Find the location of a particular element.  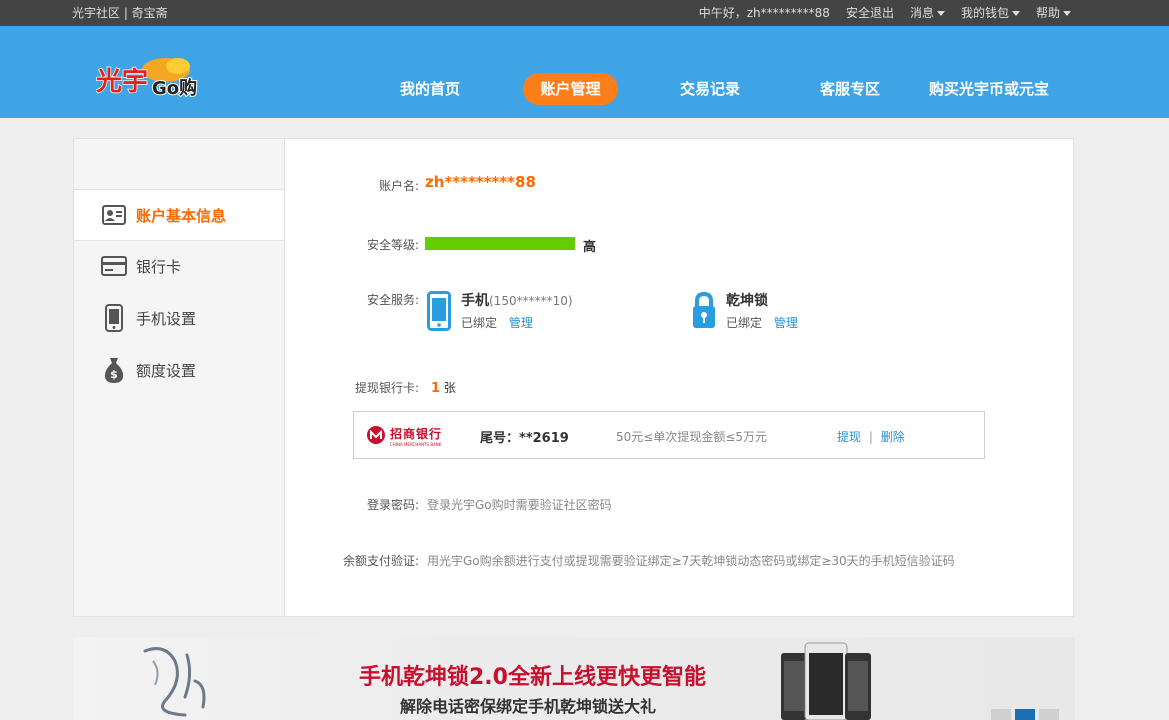

banner-phones-image is located at coordinates (834, 680).